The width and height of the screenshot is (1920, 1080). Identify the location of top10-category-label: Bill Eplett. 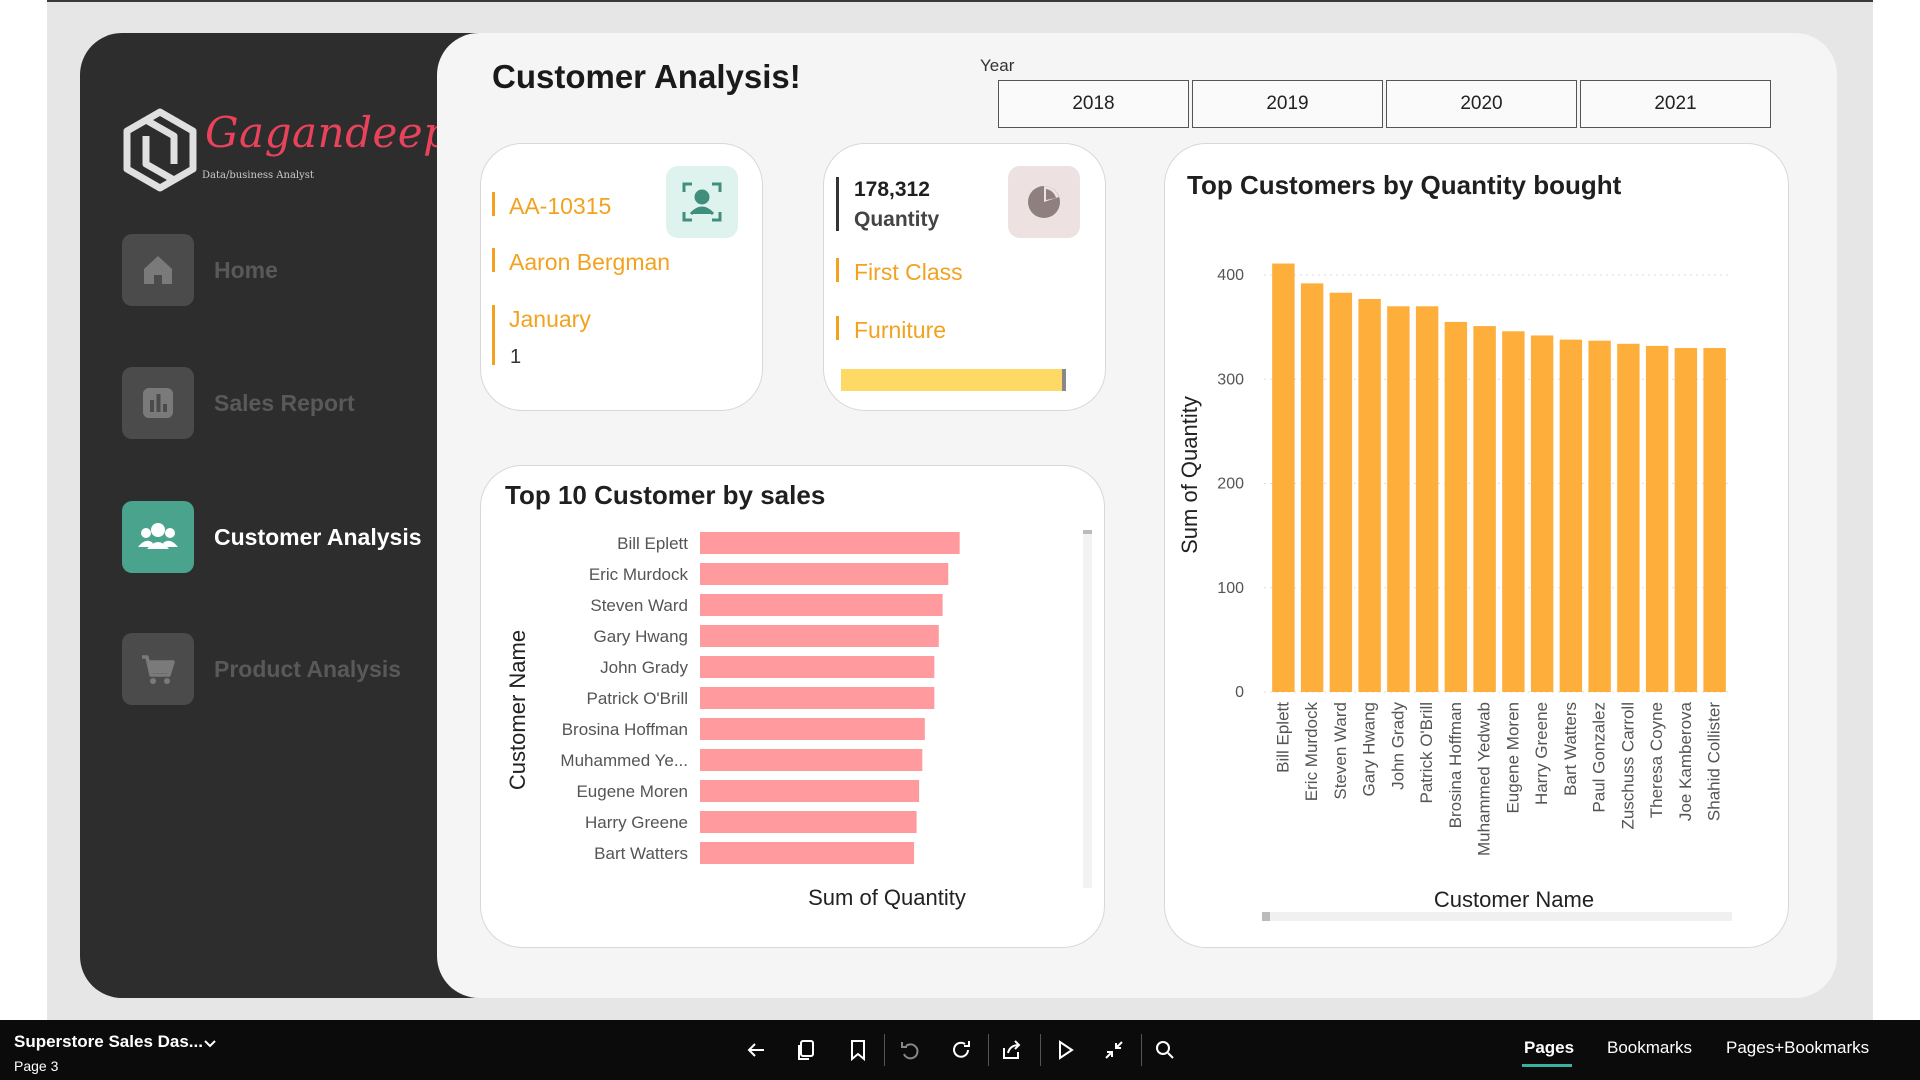
(652, 543).